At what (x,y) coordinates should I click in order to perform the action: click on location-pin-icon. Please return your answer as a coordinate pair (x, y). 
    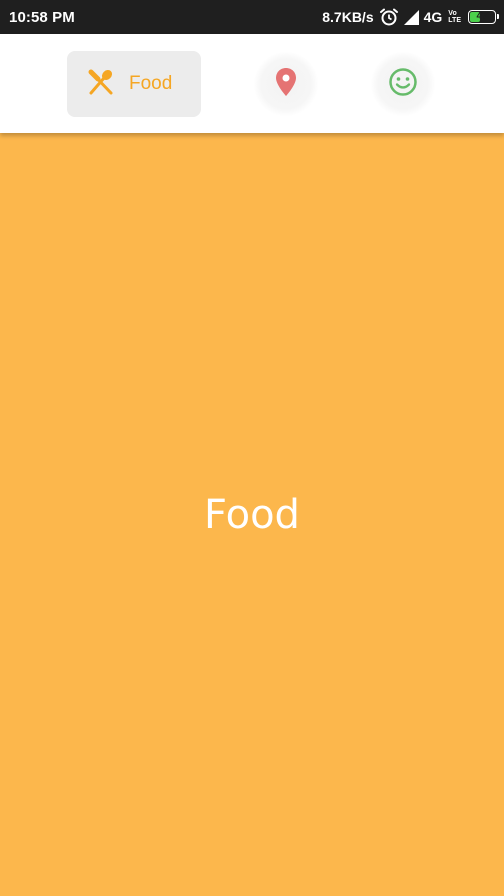
    Looking at the image, I should click on (286, 84).